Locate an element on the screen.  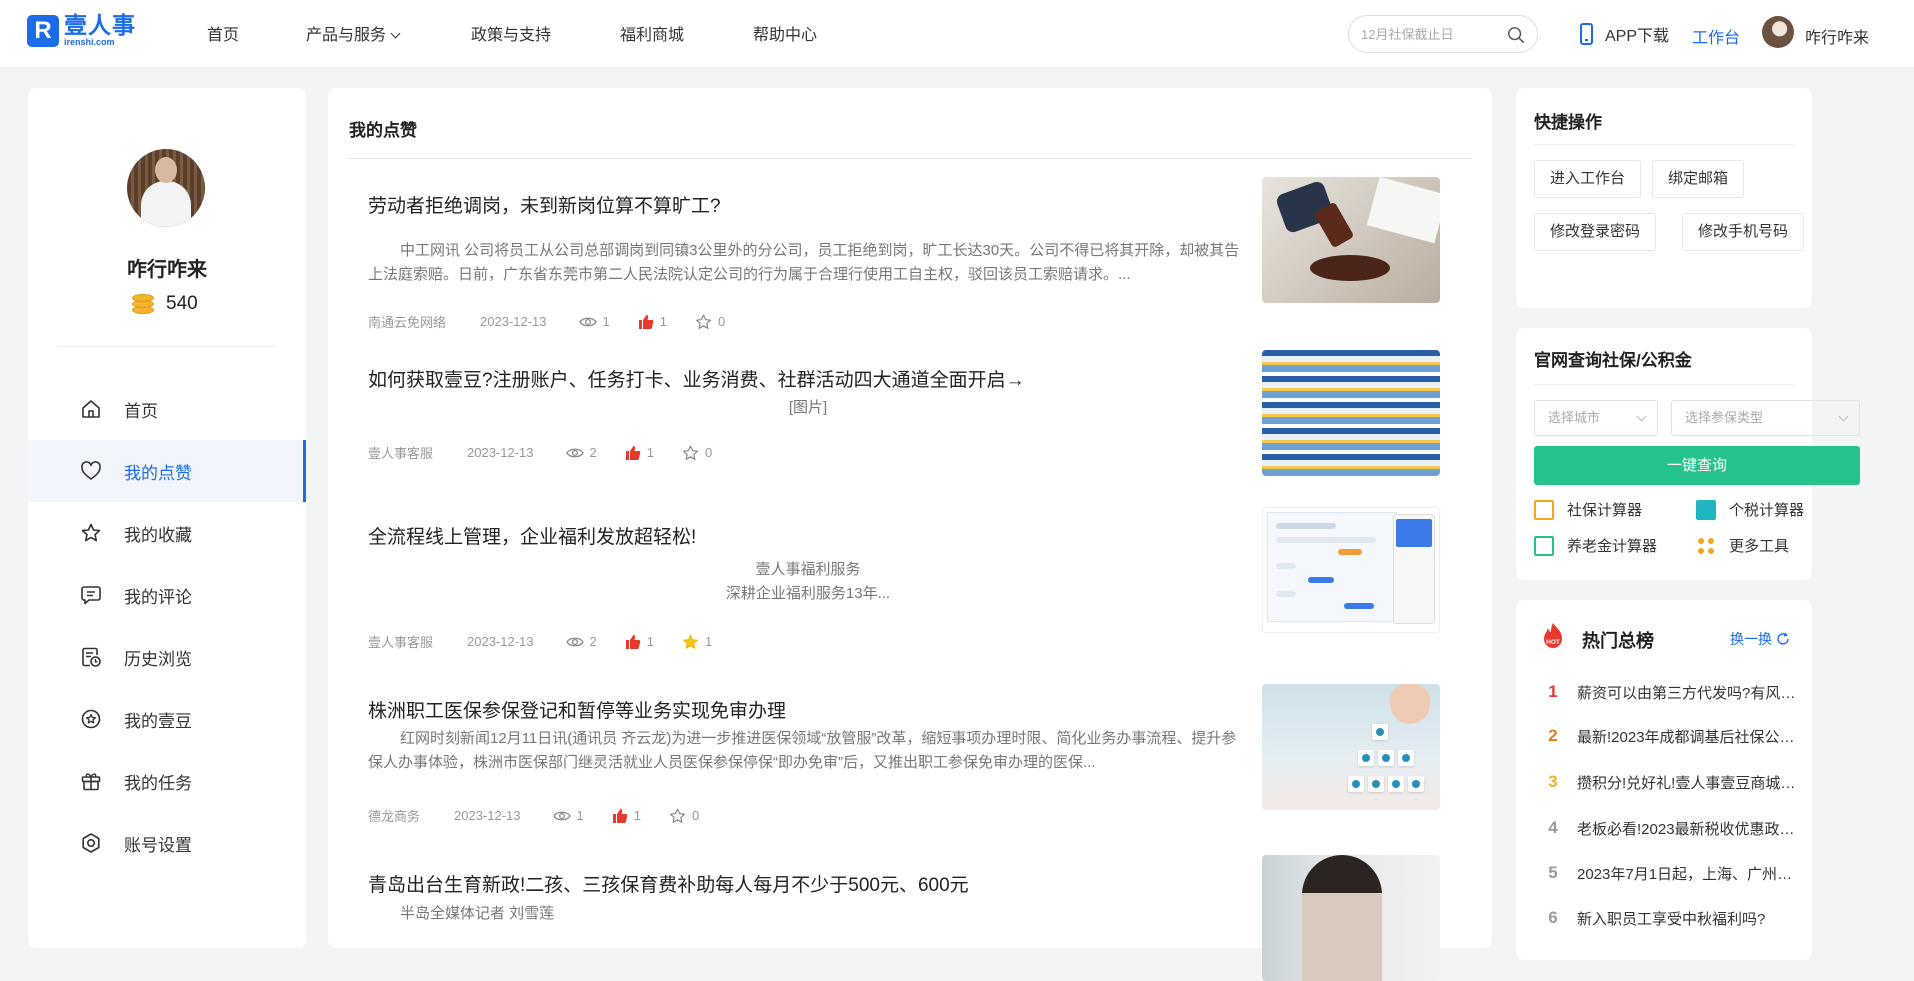
article-title: 全流程线上管理，企业福利发放超轻松! is located at coordinates (532, 535).